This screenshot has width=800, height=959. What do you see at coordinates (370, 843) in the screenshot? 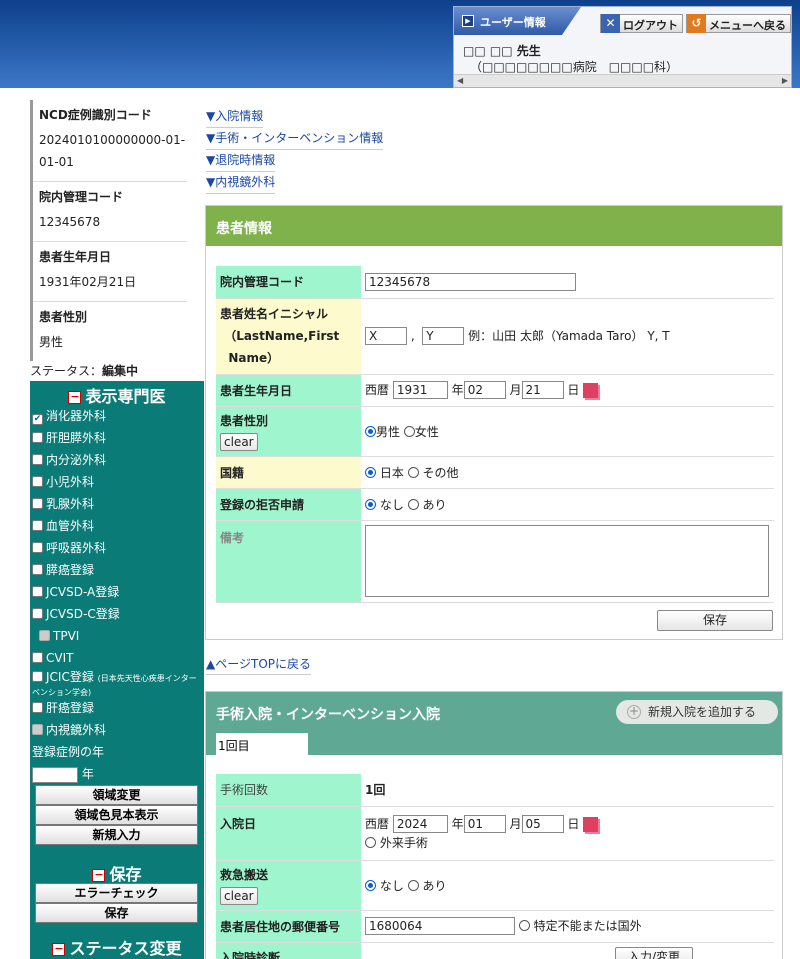
I see `radio-outpatient` at bounding box center [370, 843].